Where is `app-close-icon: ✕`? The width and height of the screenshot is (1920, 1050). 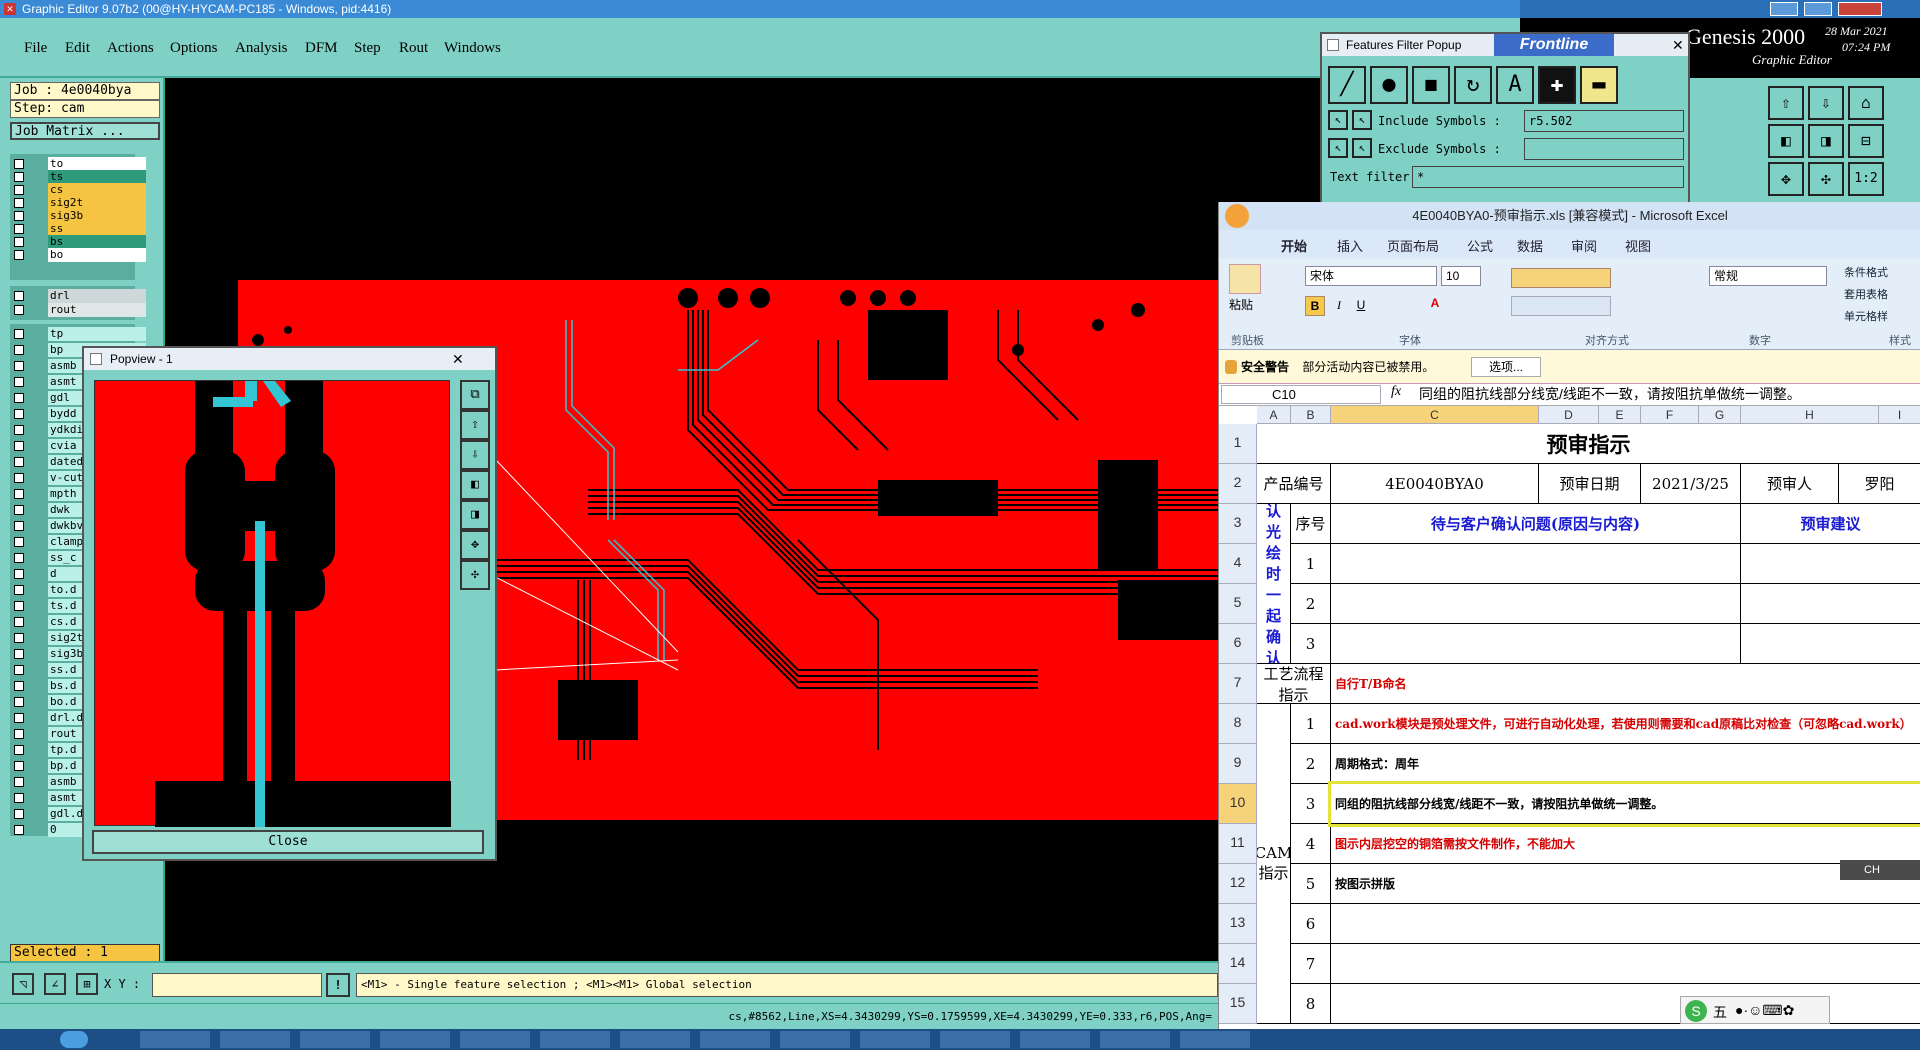
app-close-icon: ✕ is located at coordinates (10, 9).